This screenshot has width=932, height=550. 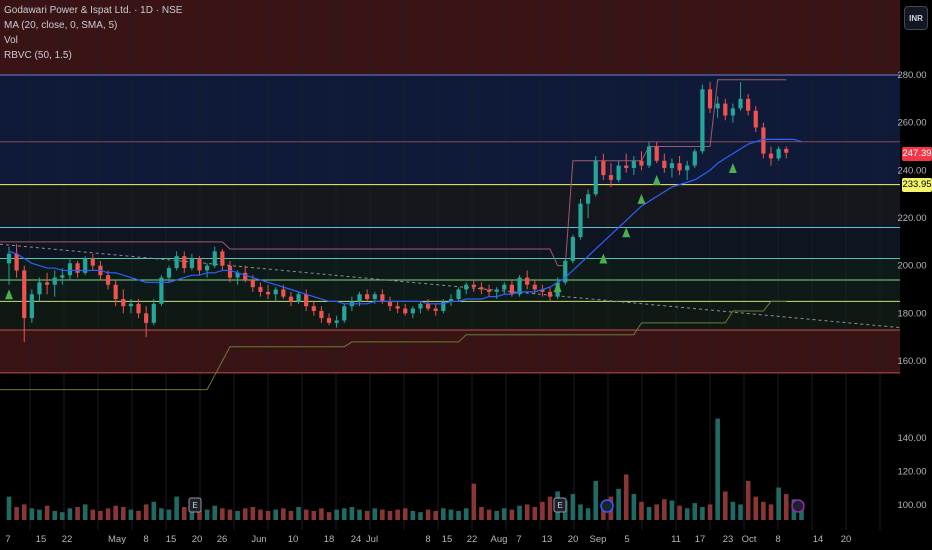 I want to click on price-tick-label: 280.00, so click(x=911, y=75).